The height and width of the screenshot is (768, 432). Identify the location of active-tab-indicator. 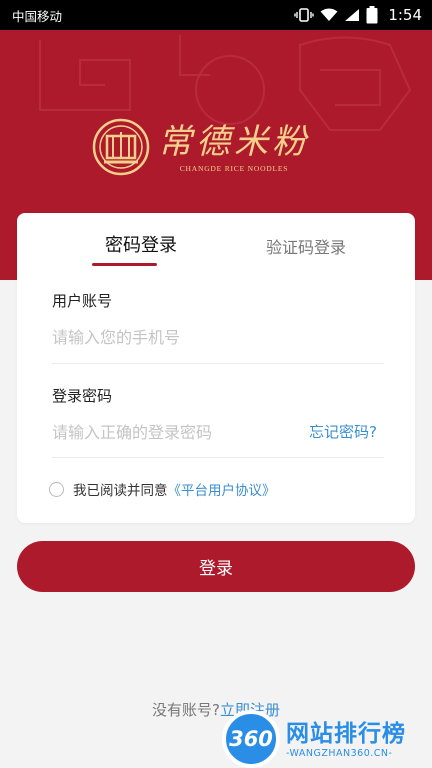
(124, 264).